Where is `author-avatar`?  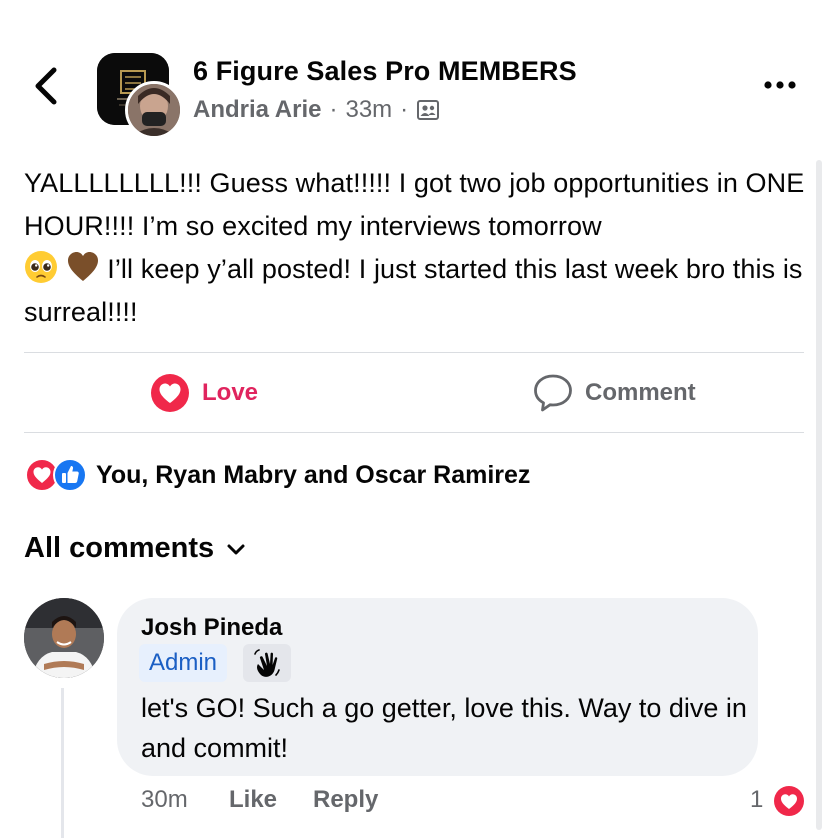
author-avatar is located at coordinates (154, 110).